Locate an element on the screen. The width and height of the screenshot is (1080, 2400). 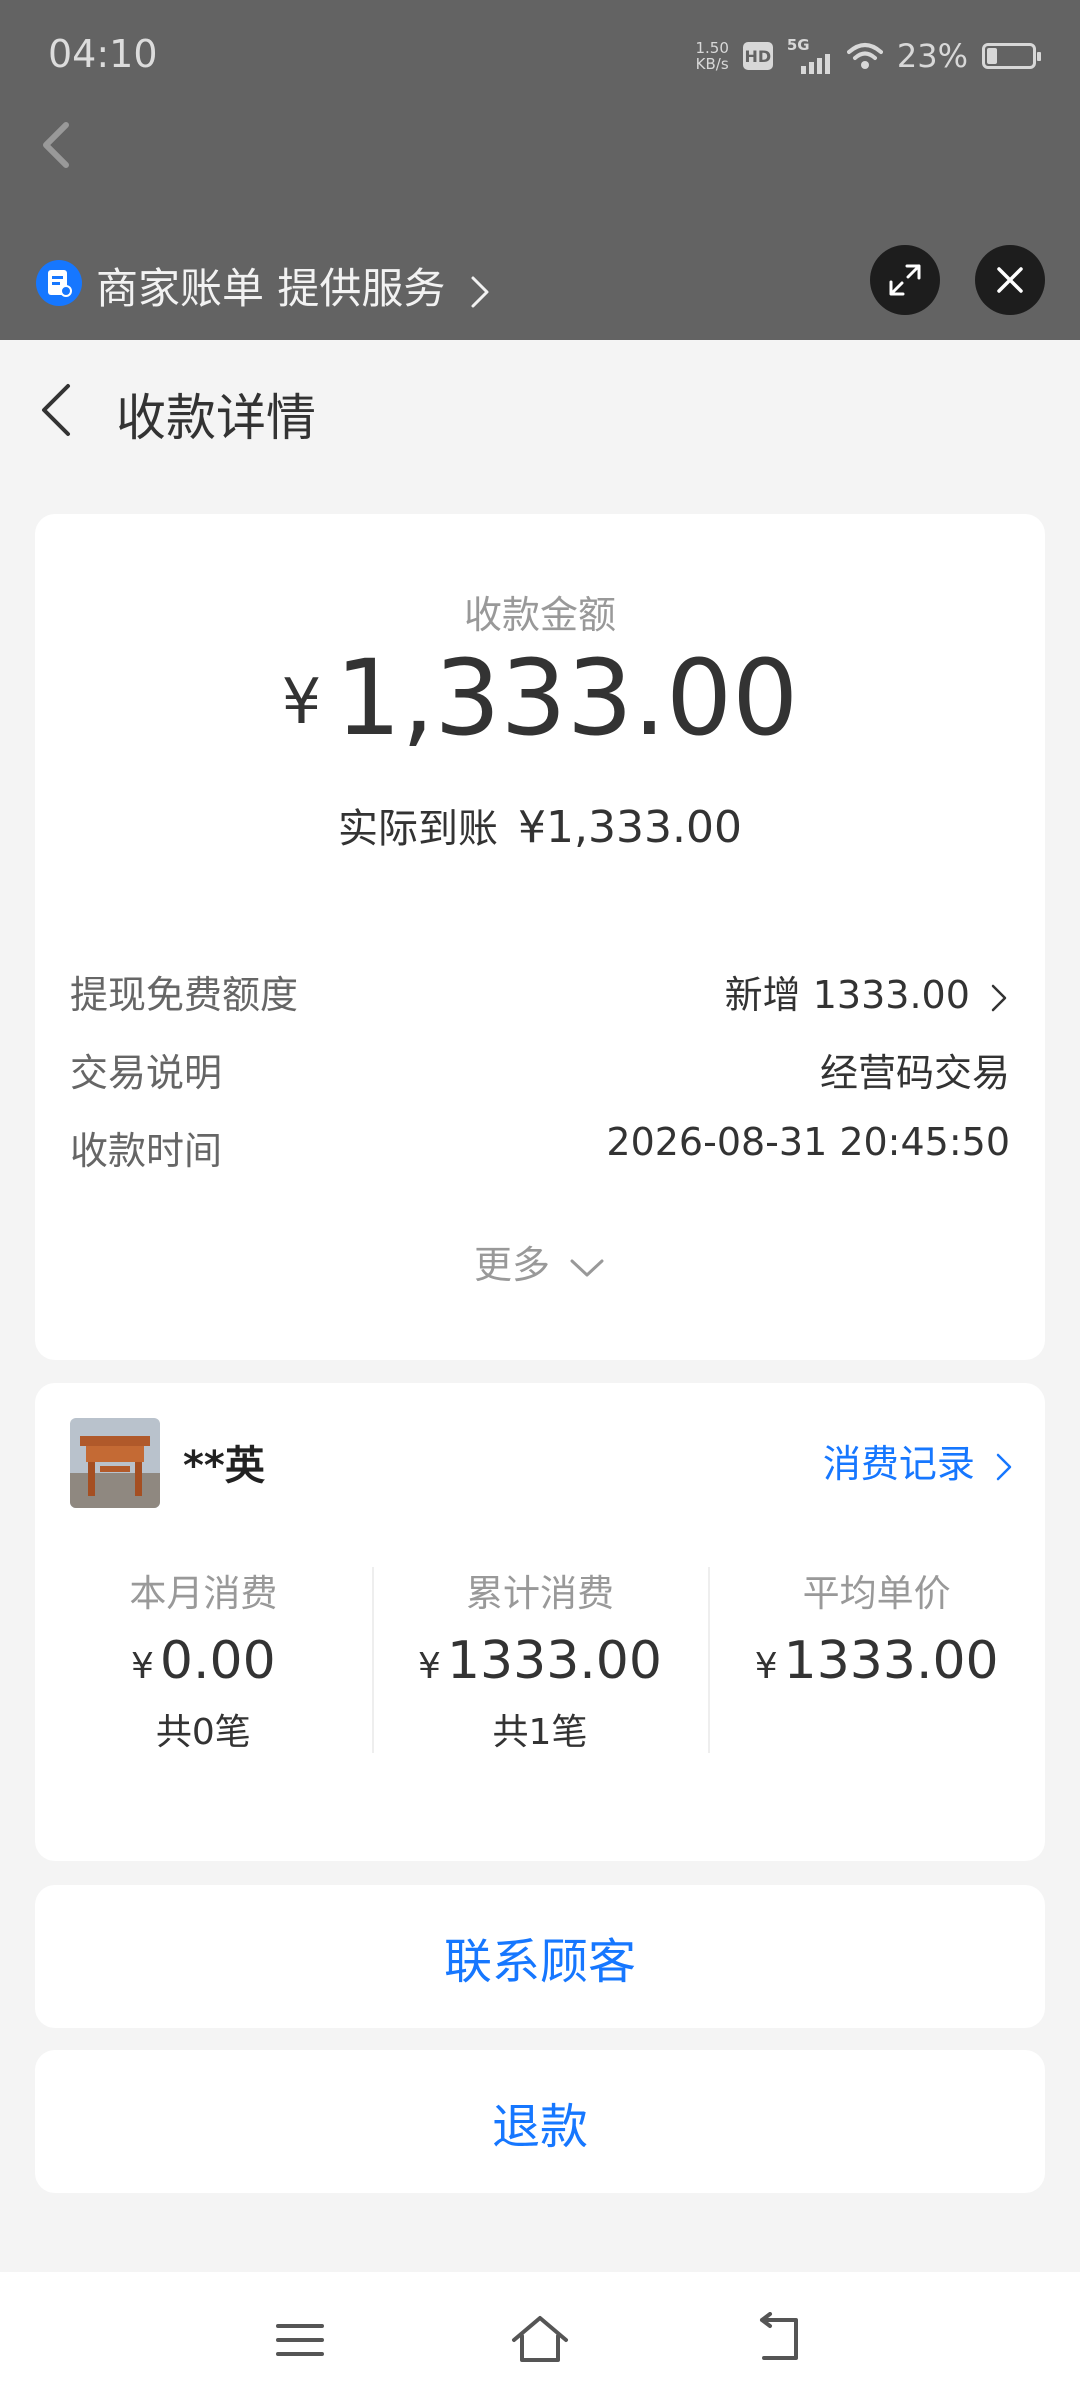
signal-icon: 5G is located at coordinates (810, 55).